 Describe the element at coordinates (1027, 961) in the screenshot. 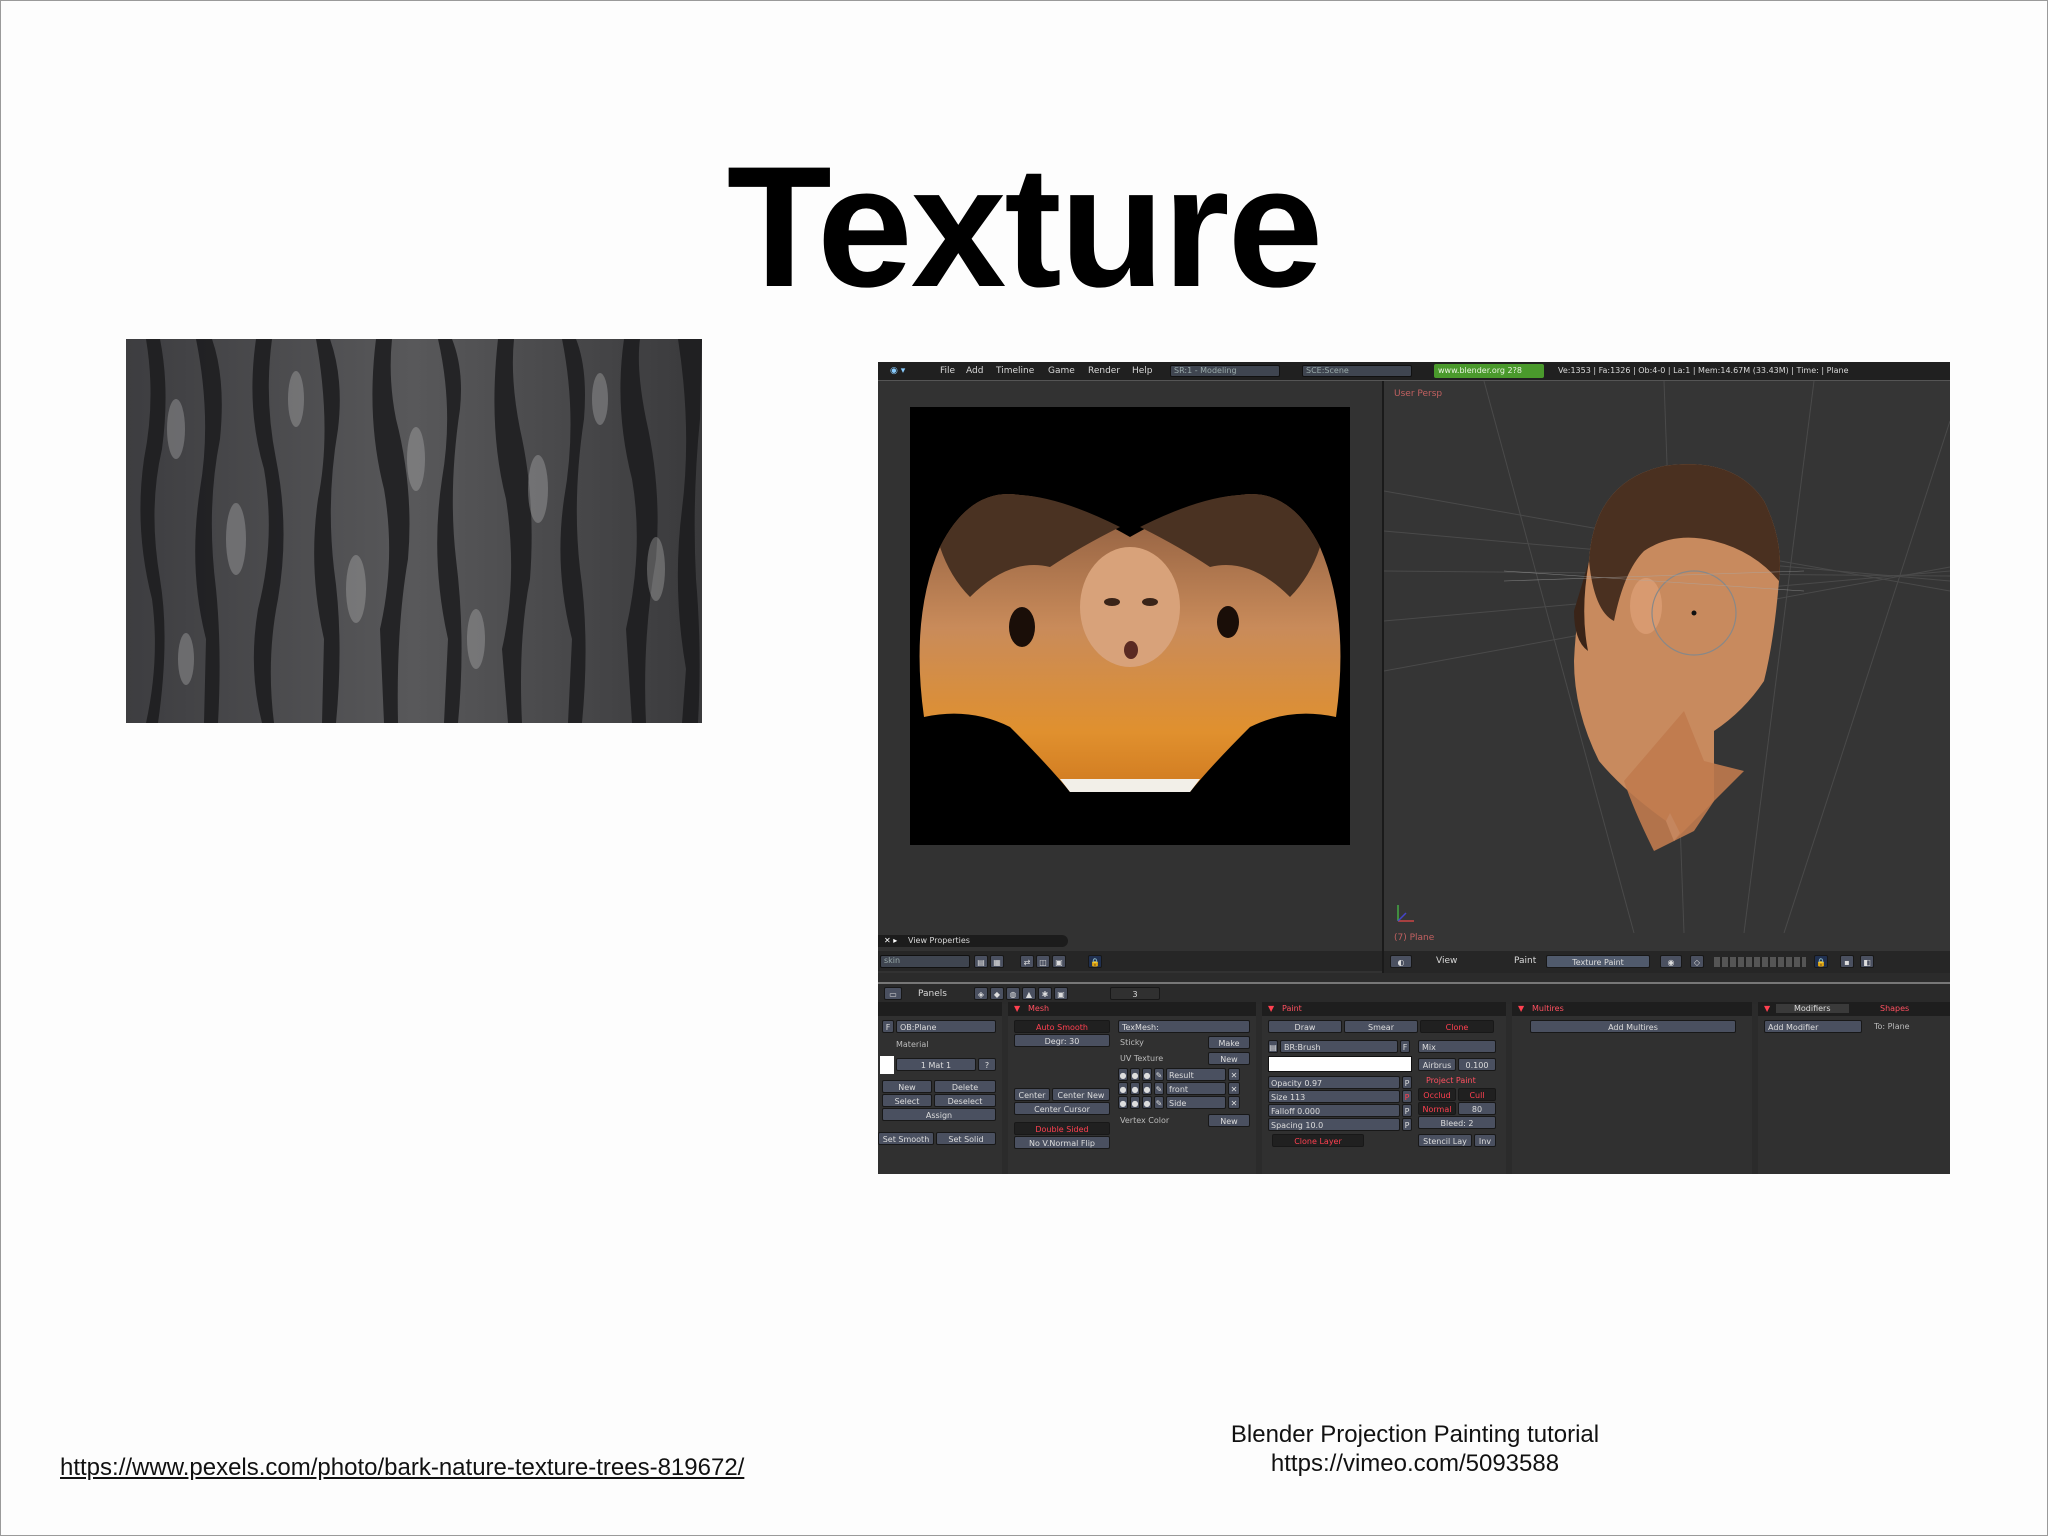

I see `uv-sync-icon: ⇄` at that location.